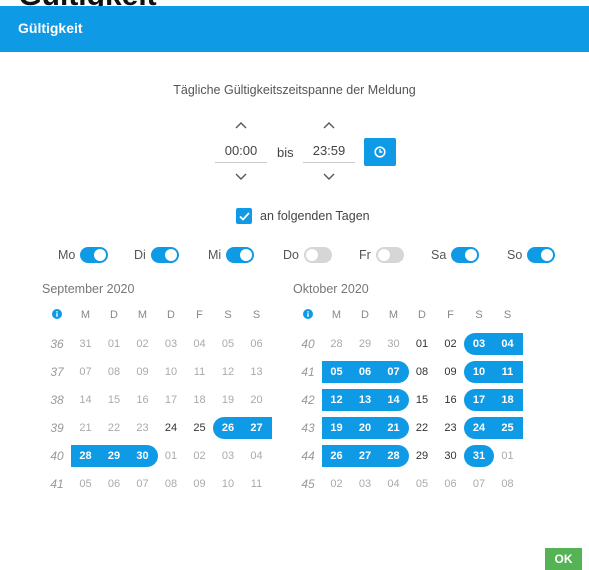  What do you see at coordinates (329, 177) in the screenshot?
I see `to-time-down-button` at bounding box center [329, 177].